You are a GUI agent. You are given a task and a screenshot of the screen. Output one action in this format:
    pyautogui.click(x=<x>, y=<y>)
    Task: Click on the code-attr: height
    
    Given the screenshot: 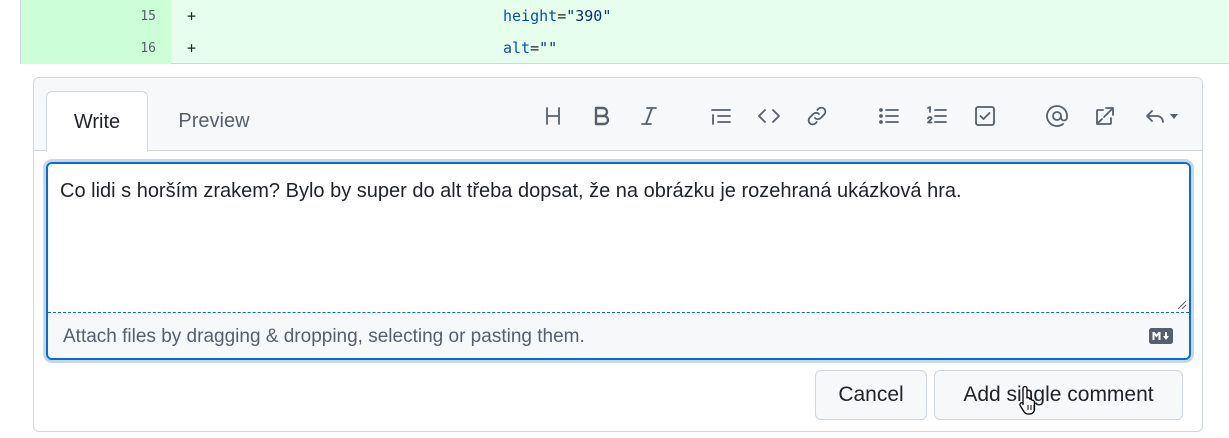 What is the action you would take?
    pyautogui.click(x=530, y=16)
    